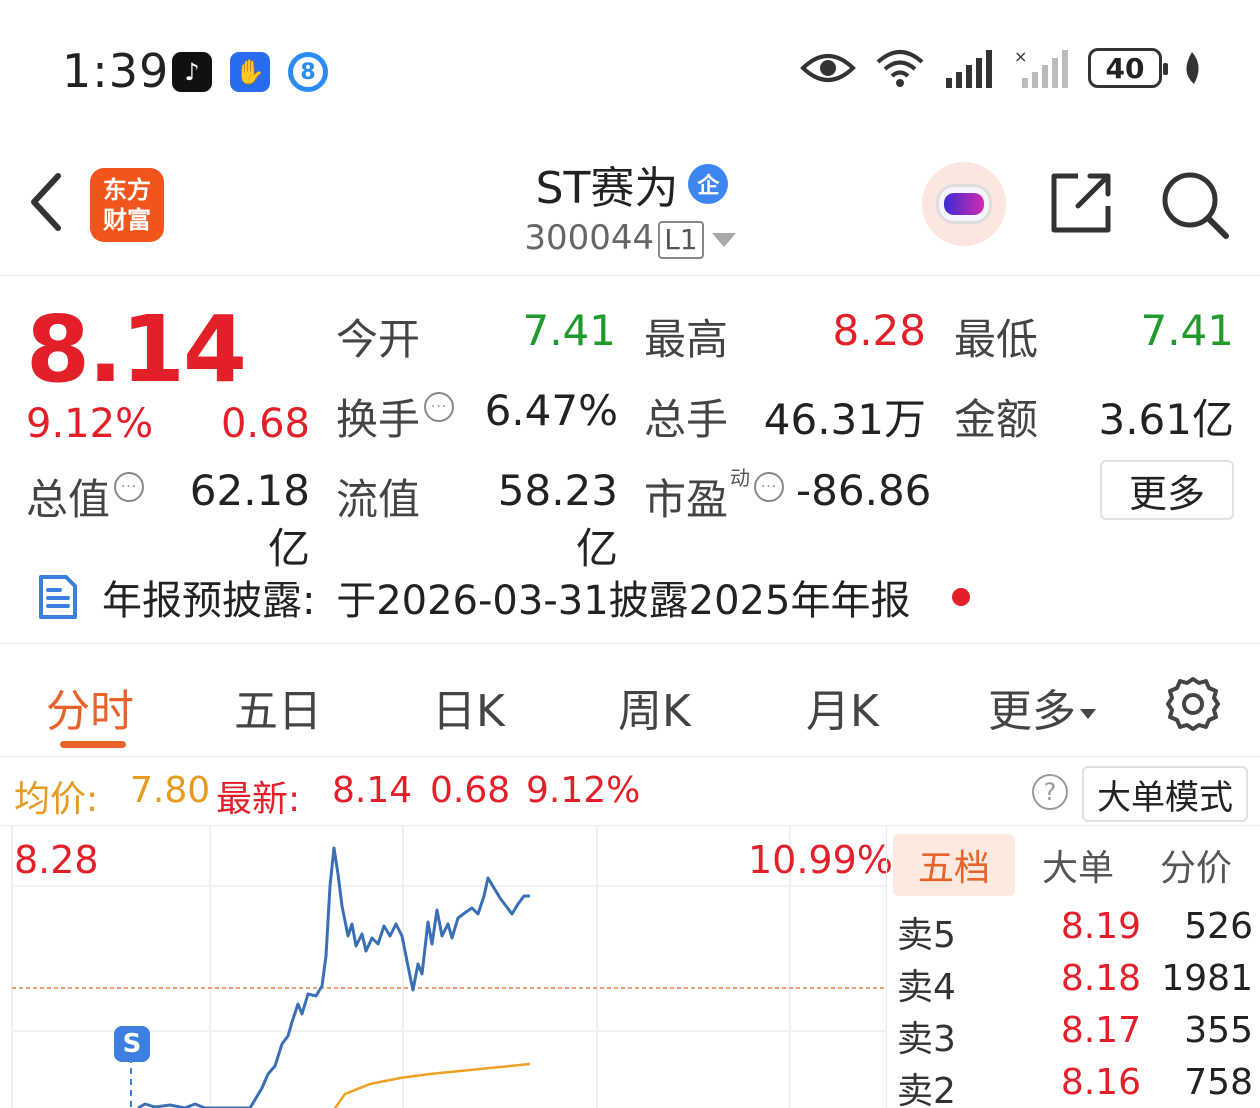  What do you see at coordinates (132, 1044) in the screenshot?
I see `signal-s-marker: S` at bounding box center [132, 1044].